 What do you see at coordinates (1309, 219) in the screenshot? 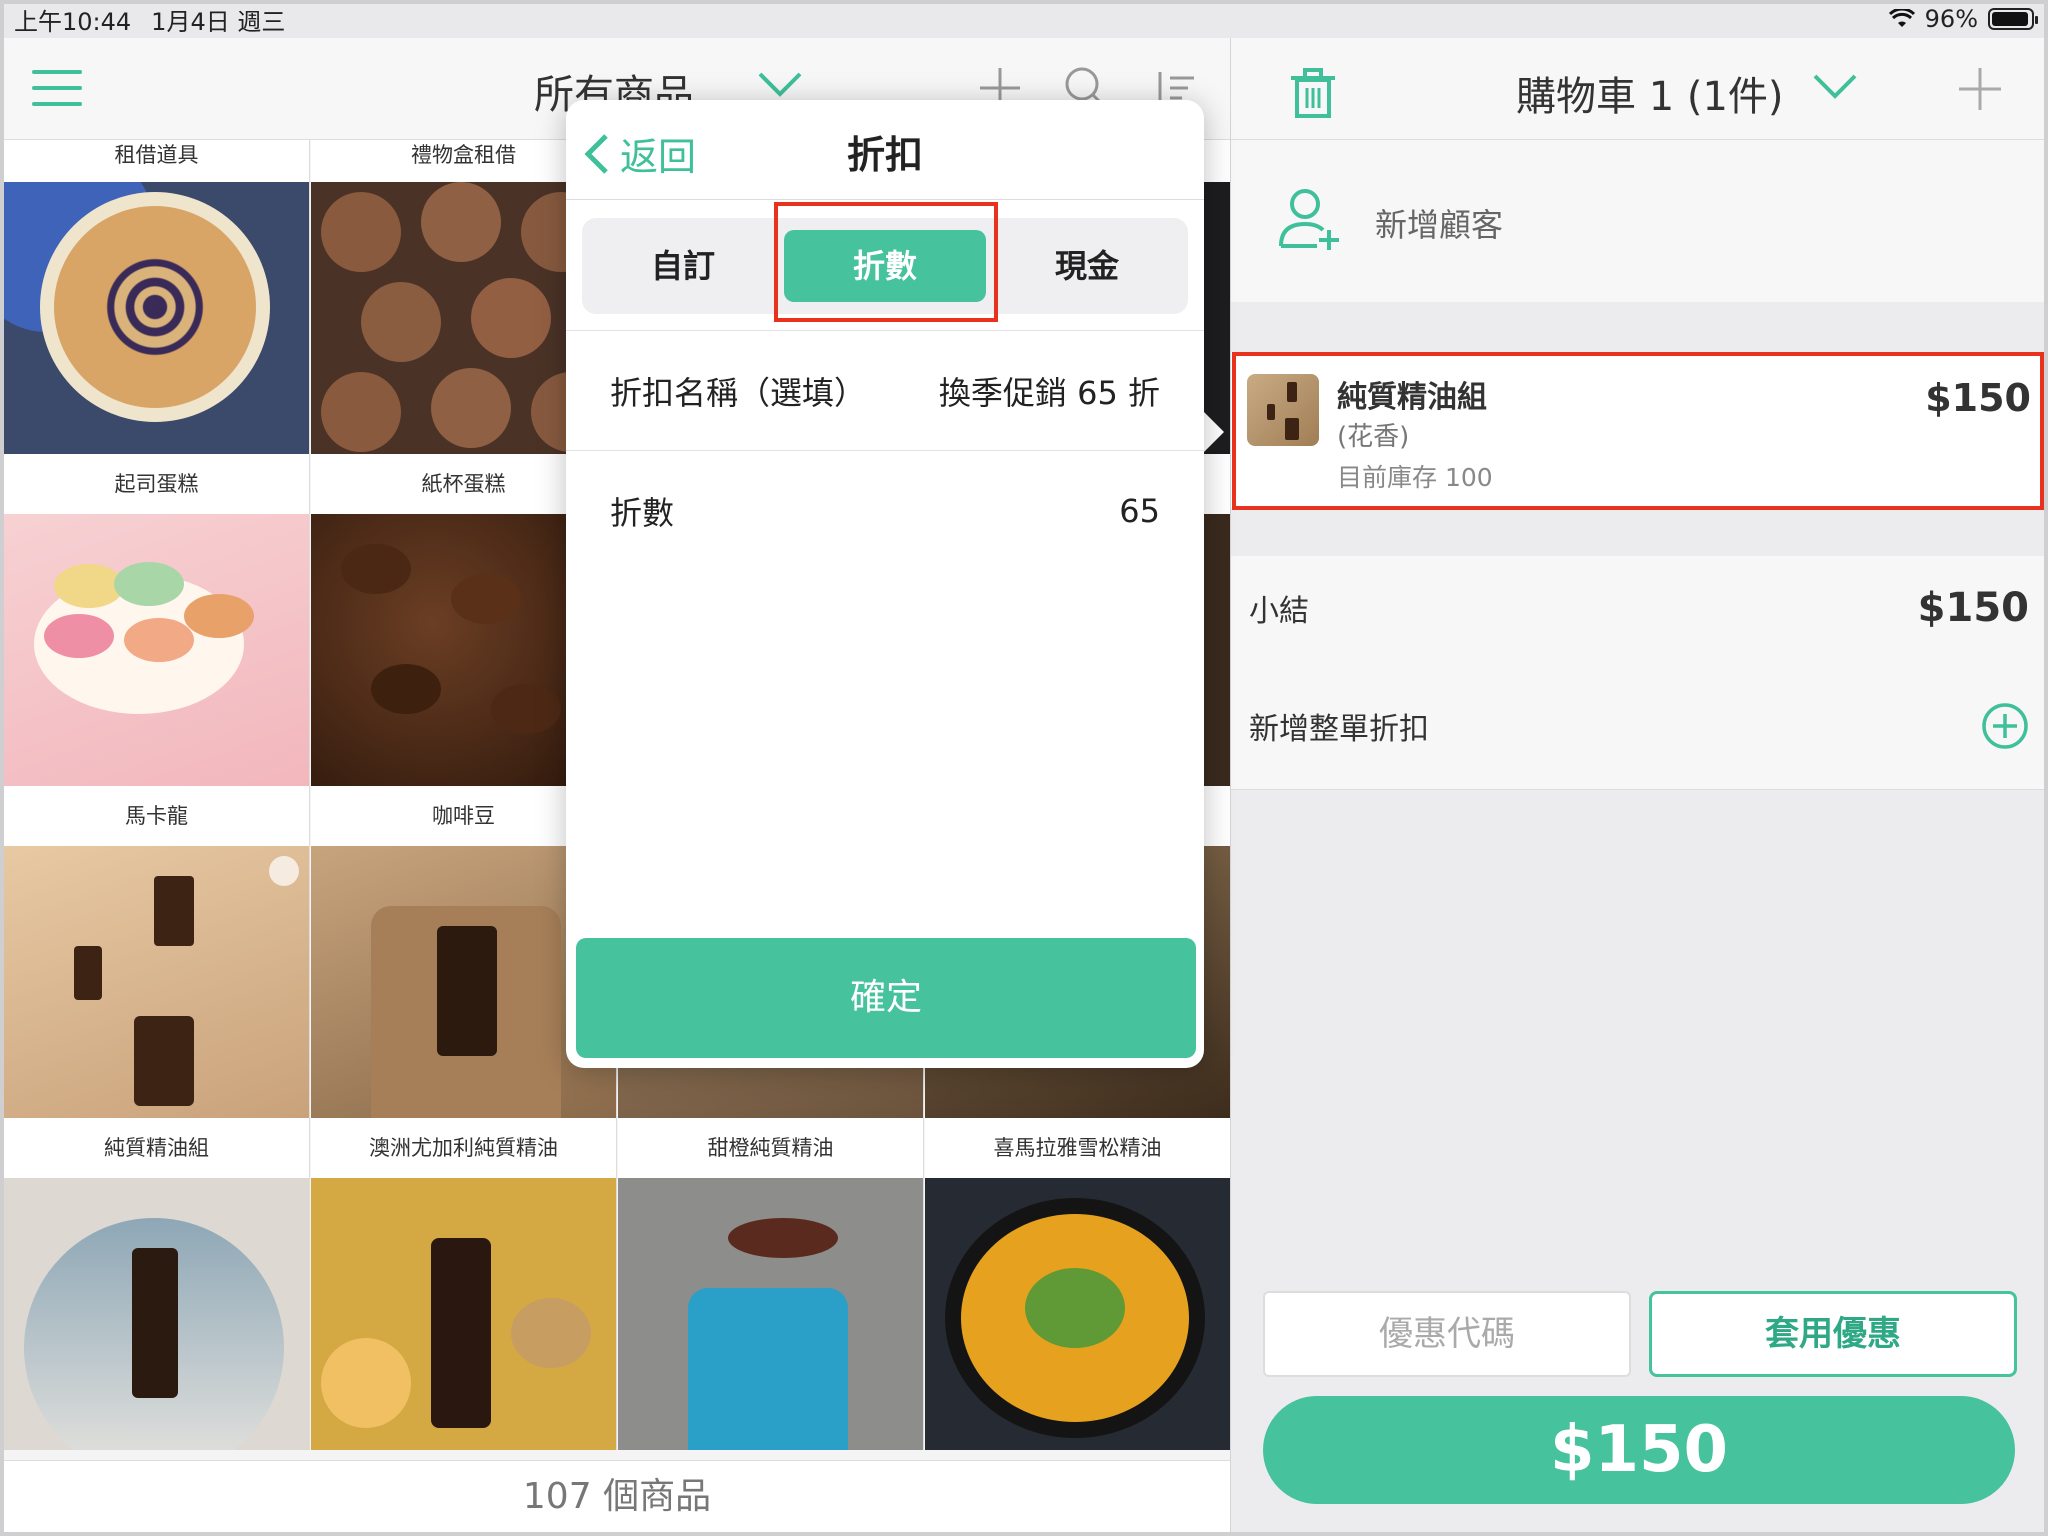
I see `add-user-icon` at bounding box center [1309, 219].